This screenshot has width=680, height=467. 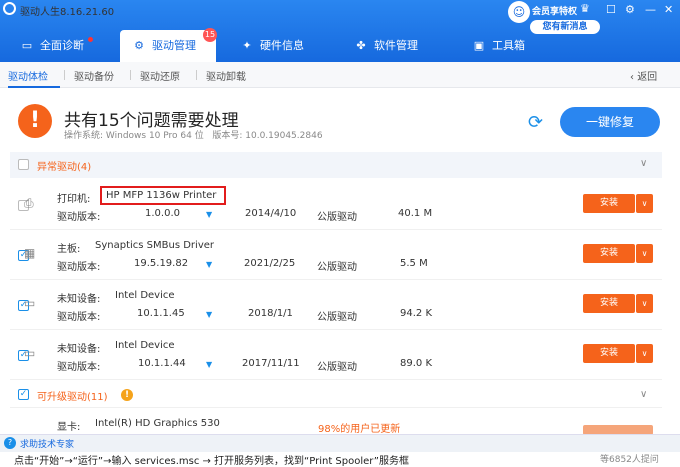 What do you see at coordinates (415, 213) in the screenshot?
I see `driver-size: 40.1 M` at bounding box center [415, 213].